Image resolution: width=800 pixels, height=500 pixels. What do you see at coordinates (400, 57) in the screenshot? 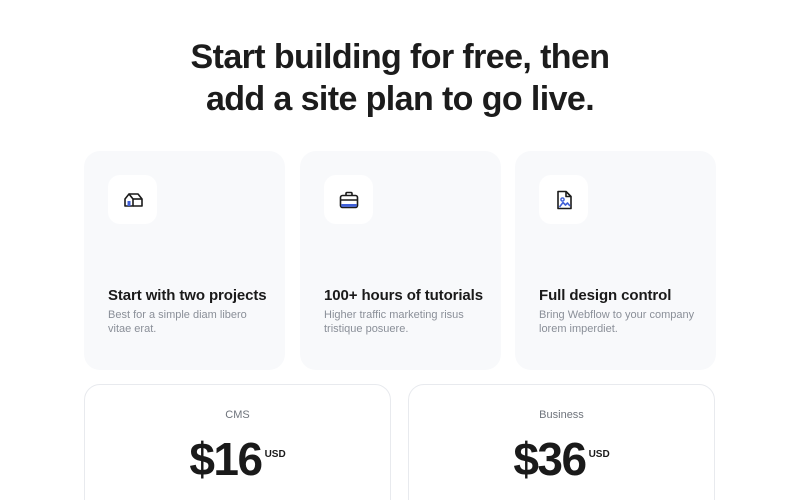
I see `hero-title-line-1: Start building for free, then` at bounding box center [400, 57].